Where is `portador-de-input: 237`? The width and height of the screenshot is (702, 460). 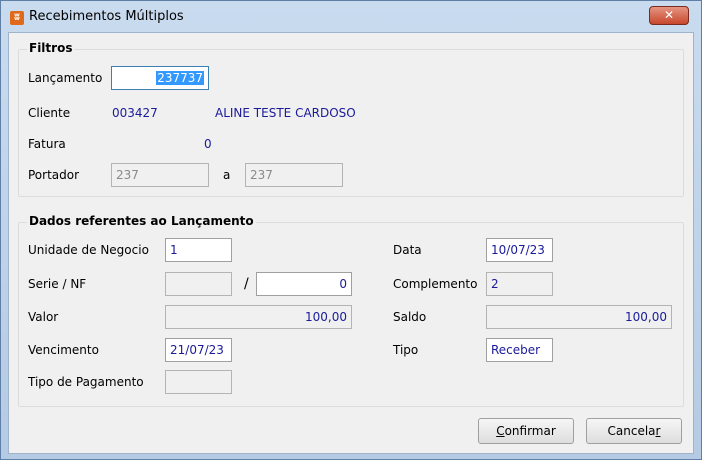
portador-de-input: 237 is located at coordinates (160, 175).